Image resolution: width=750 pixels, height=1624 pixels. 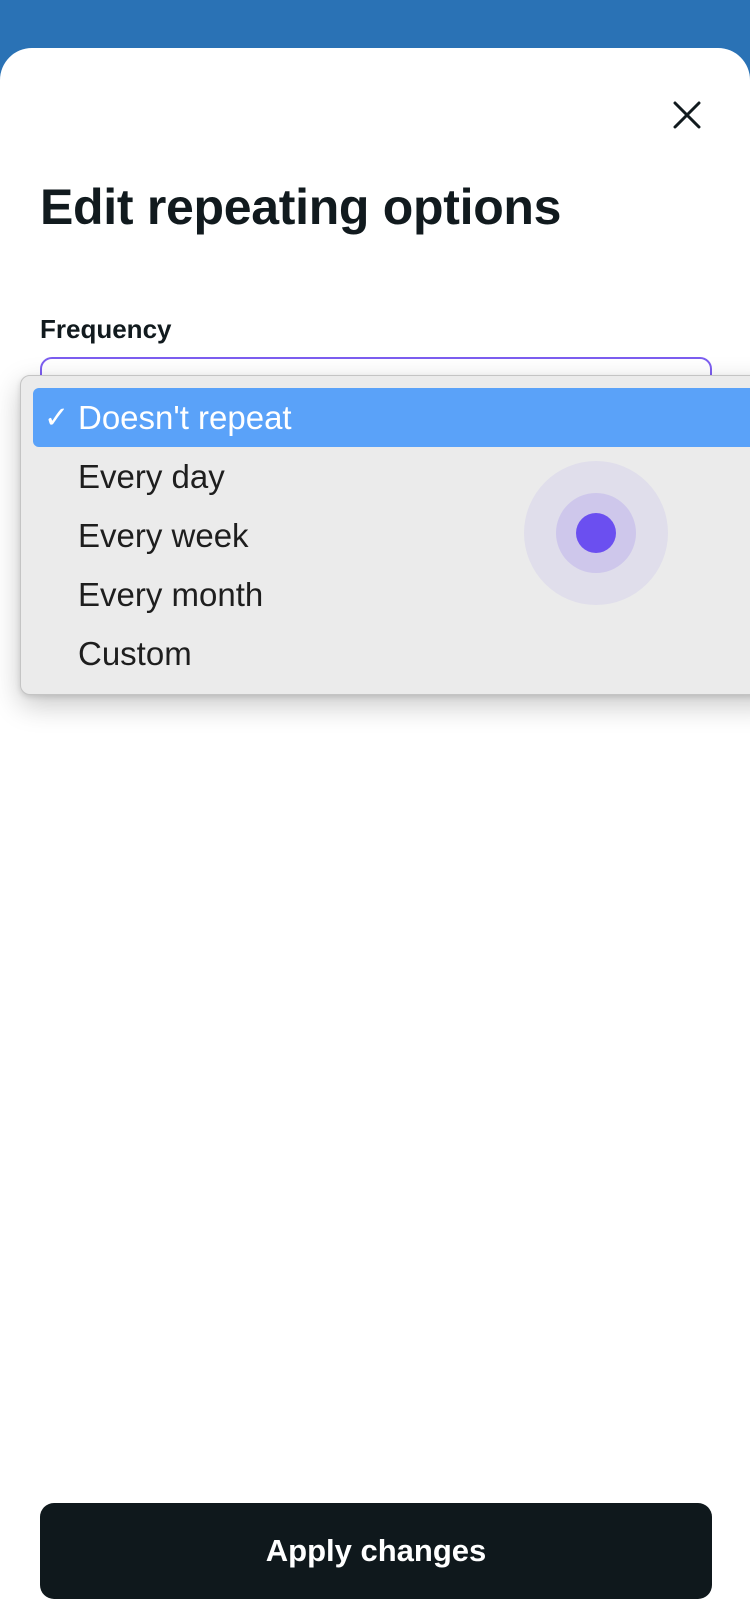 I want to click on option-custom: Custom, so click(x=391, y=653).